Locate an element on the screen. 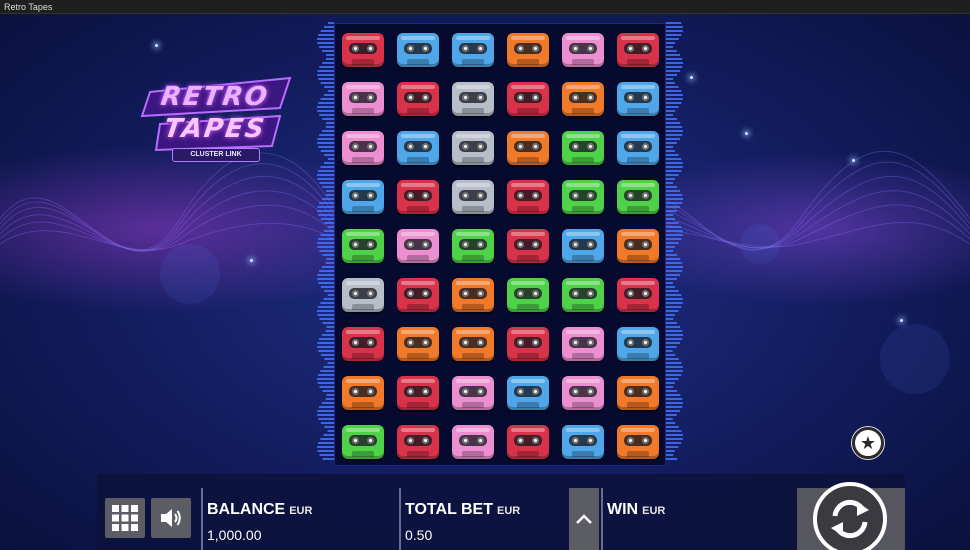 The height and width of the screenshot is (550, 970). refresh-icon is located at coordinates (850, 519).